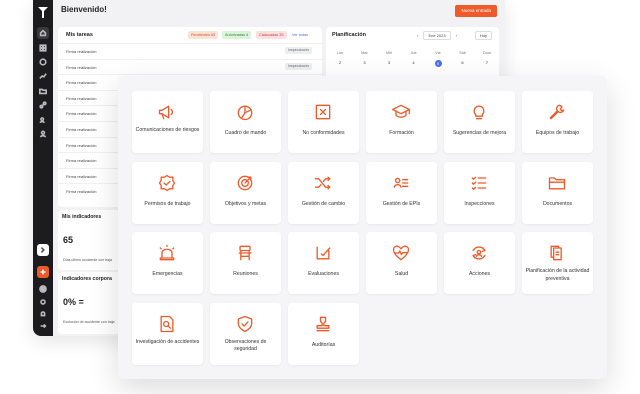 The image size is (640, 394). I want to click on module-tile: Gestión de EPIs, so click(401, 192).